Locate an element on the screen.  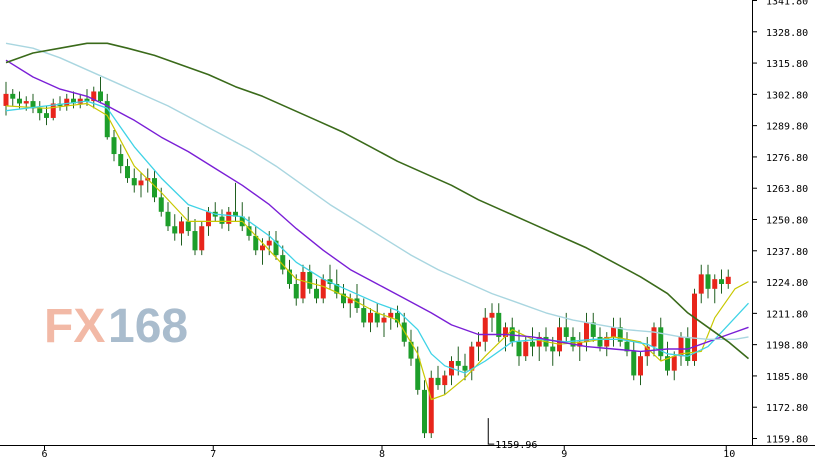
y-tick-label: 1276.80 is located at coordinates (787, 158).